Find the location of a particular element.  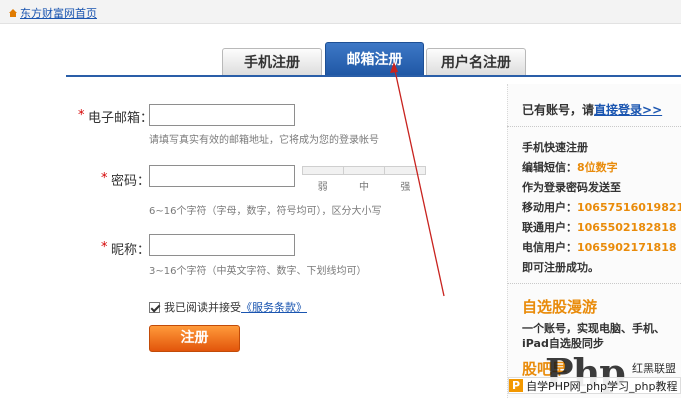

arrow-head is located at coordinates (394, 67).